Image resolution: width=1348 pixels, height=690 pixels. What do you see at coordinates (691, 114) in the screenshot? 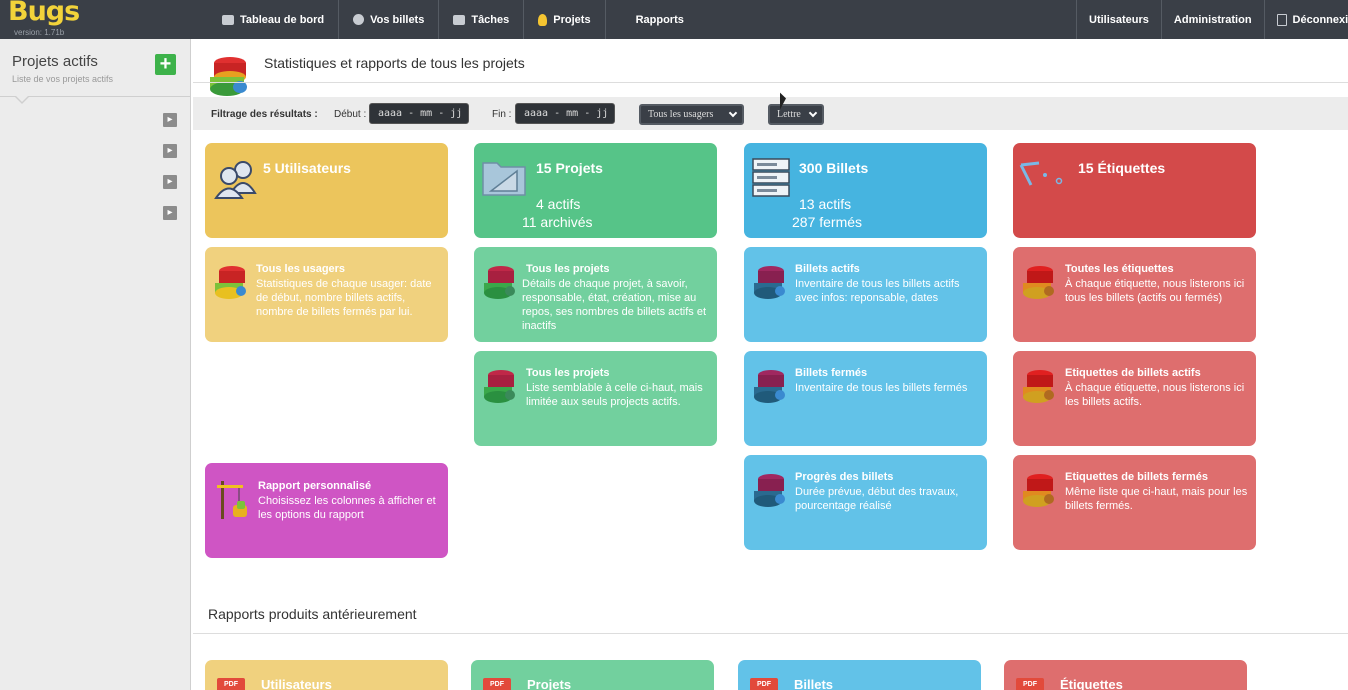
I see `users-select: Tous les usagers` at bounding box center [691, 114].